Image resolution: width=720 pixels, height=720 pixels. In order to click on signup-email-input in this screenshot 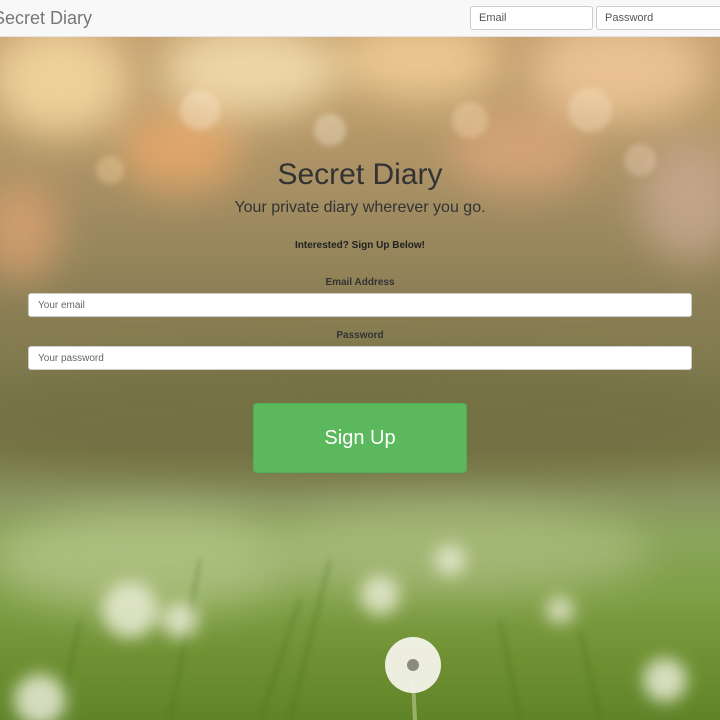, I will do `click(360, 305)`.